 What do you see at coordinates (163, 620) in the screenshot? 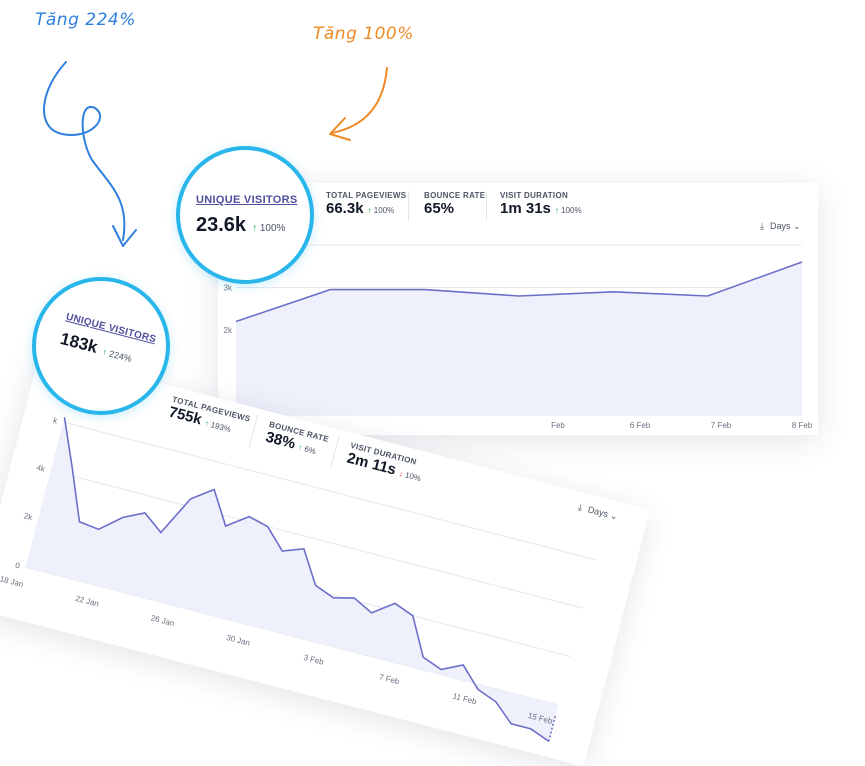
I see `x-tick-label: 26 Jan` at bounding box center [163, 620].